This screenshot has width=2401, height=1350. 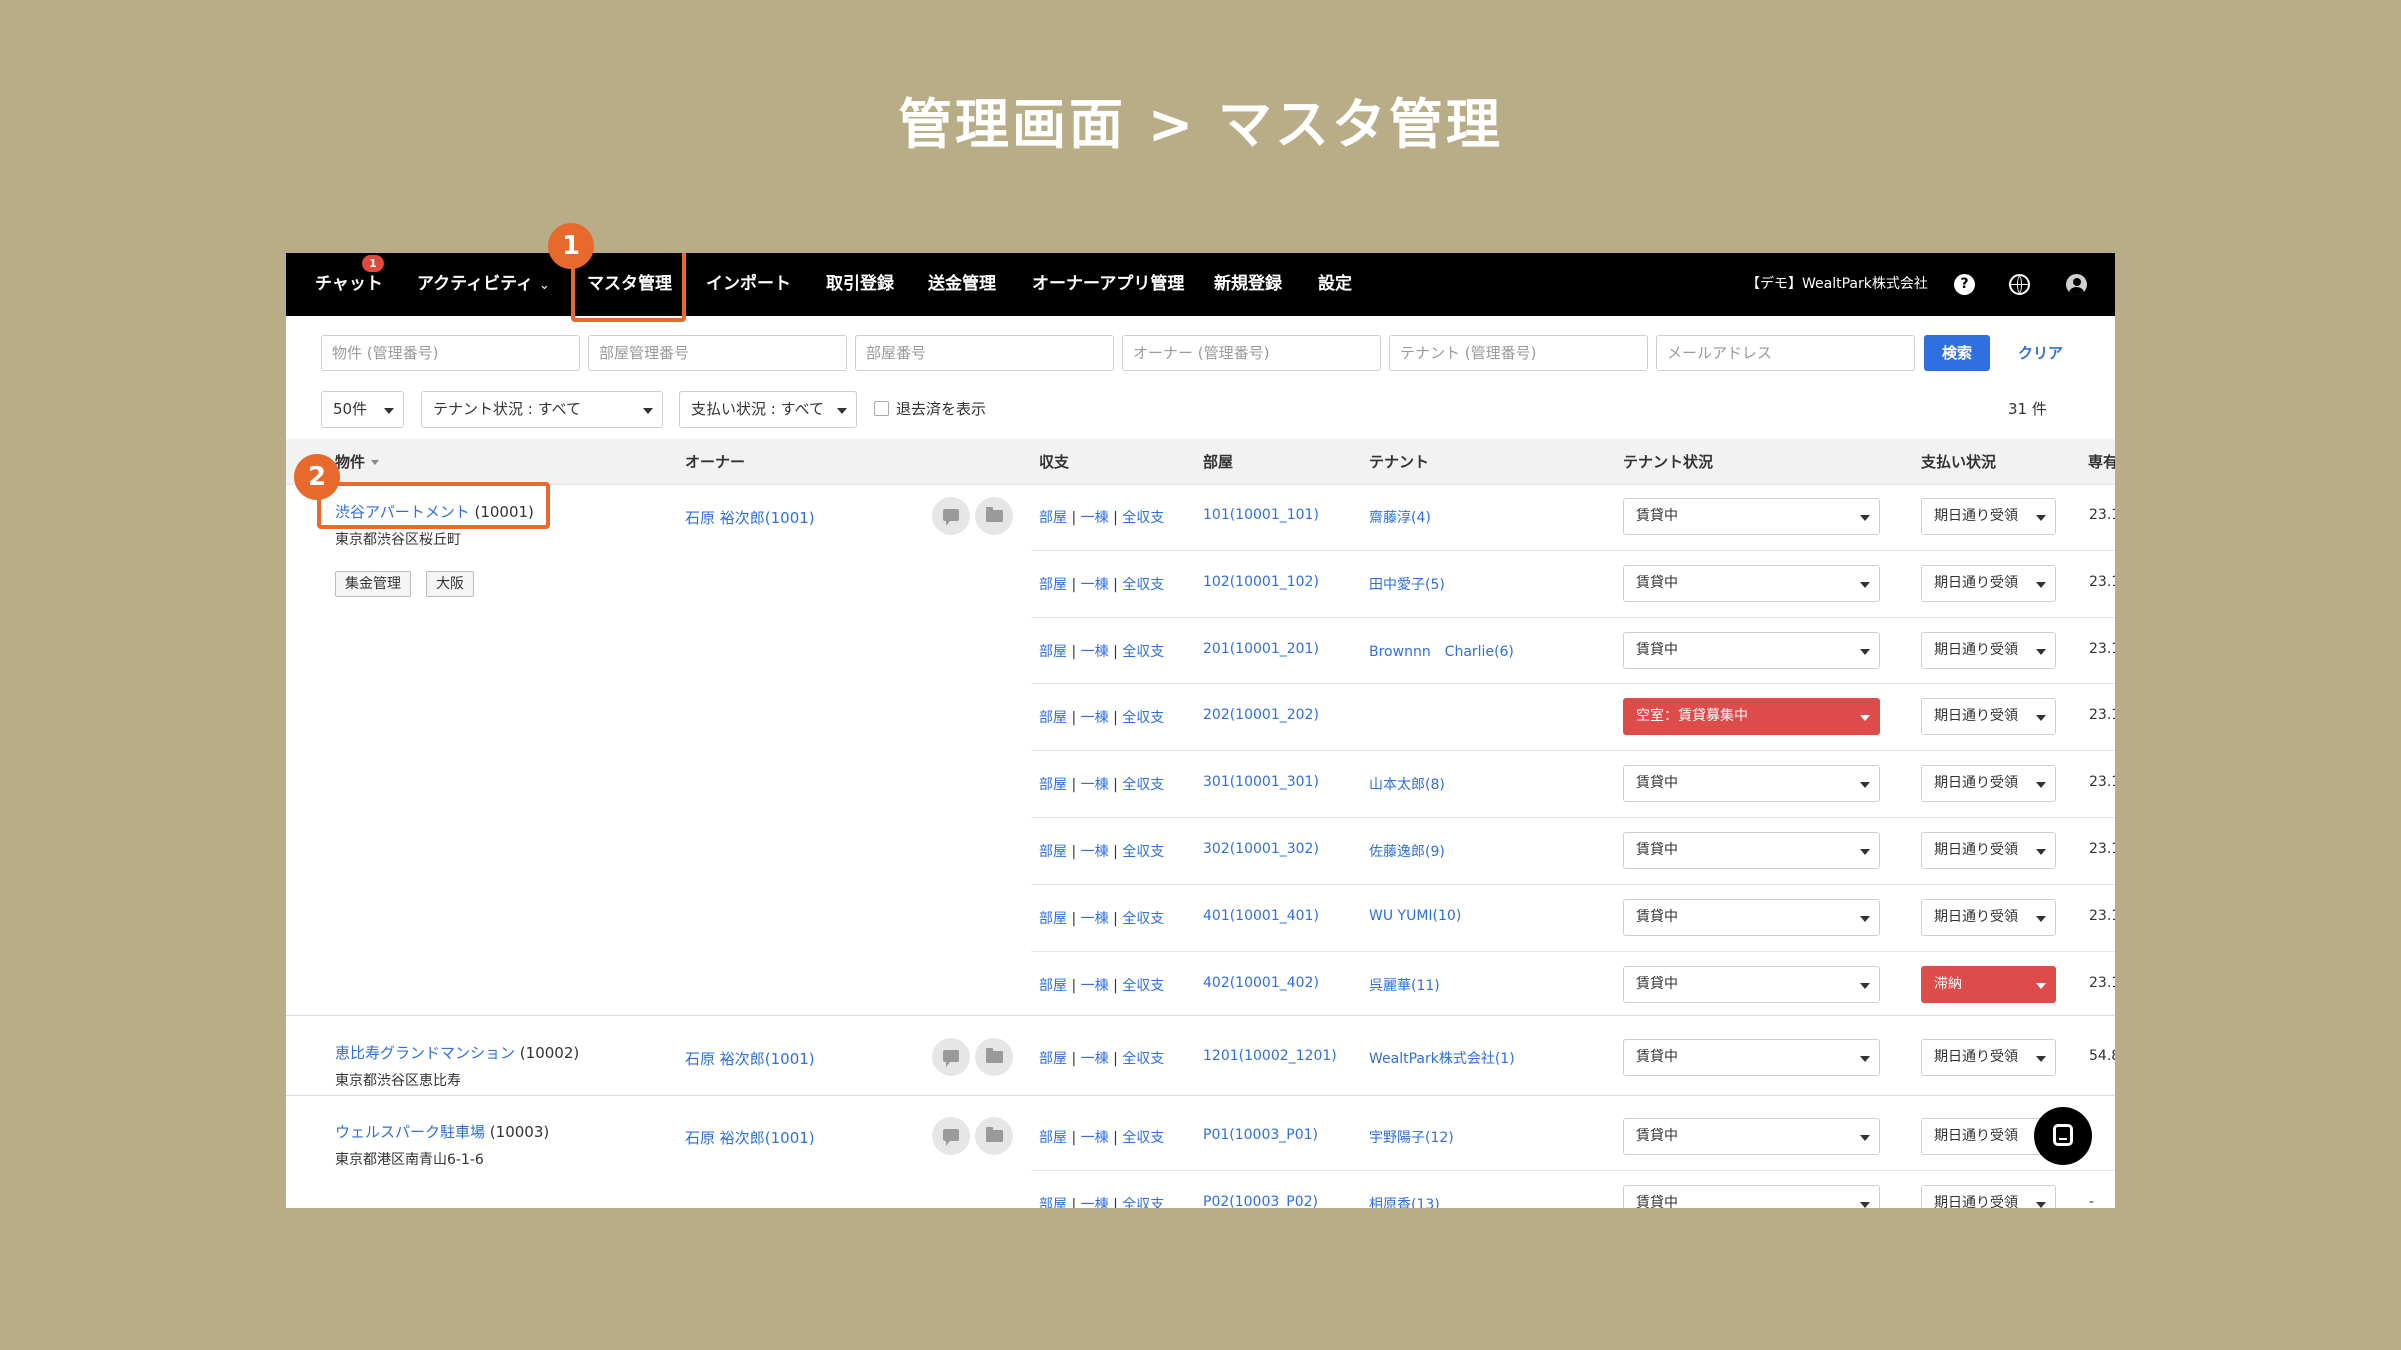 I want to click on tenant-status-select: テナント状況 : すべて, so click(x=542, y=409).